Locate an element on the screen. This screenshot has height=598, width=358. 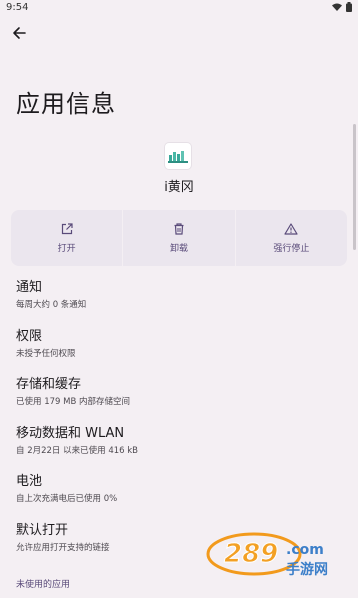
app-name: i黄冈 is located at coordinates (179, 187).